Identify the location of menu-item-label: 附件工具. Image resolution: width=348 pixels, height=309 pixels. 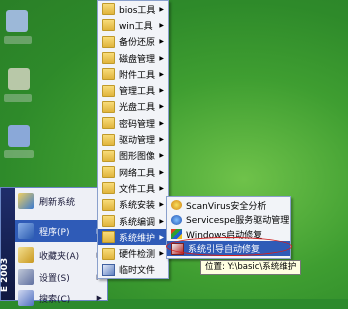
(137, 75).